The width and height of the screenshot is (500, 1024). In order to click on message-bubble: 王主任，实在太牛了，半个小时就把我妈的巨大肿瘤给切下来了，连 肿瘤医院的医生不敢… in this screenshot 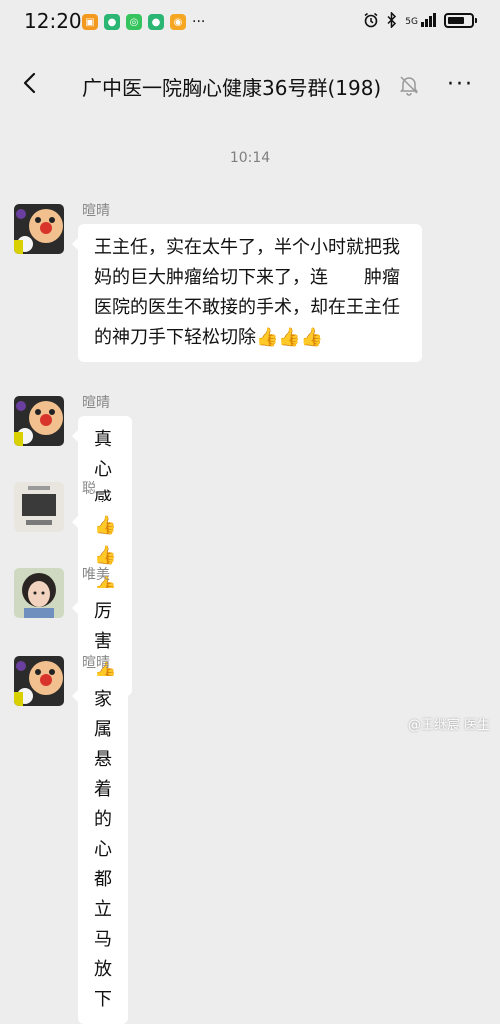, I will do `click(247, 293)`.